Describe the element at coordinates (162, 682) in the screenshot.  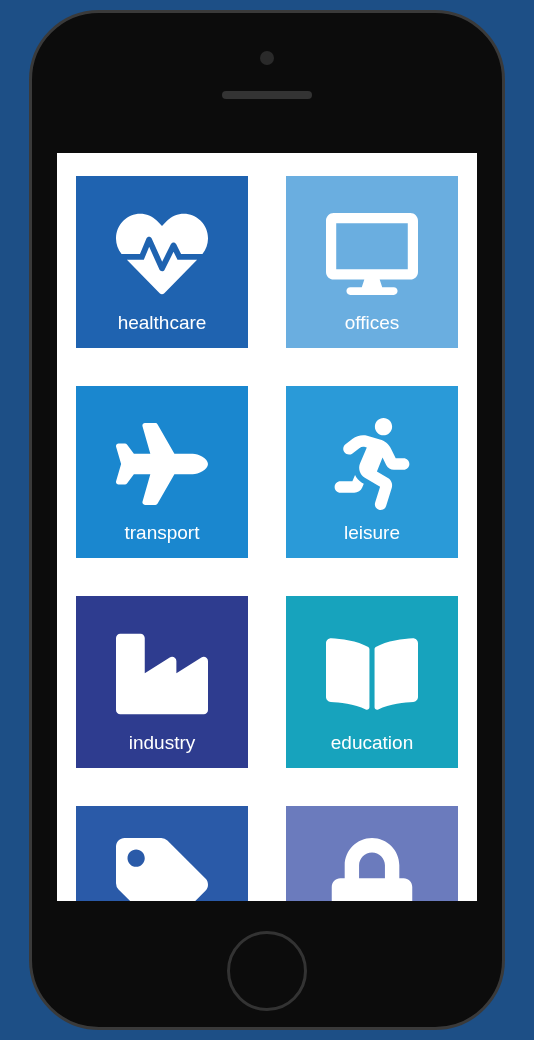
I see `category-tile: industry` at that location.